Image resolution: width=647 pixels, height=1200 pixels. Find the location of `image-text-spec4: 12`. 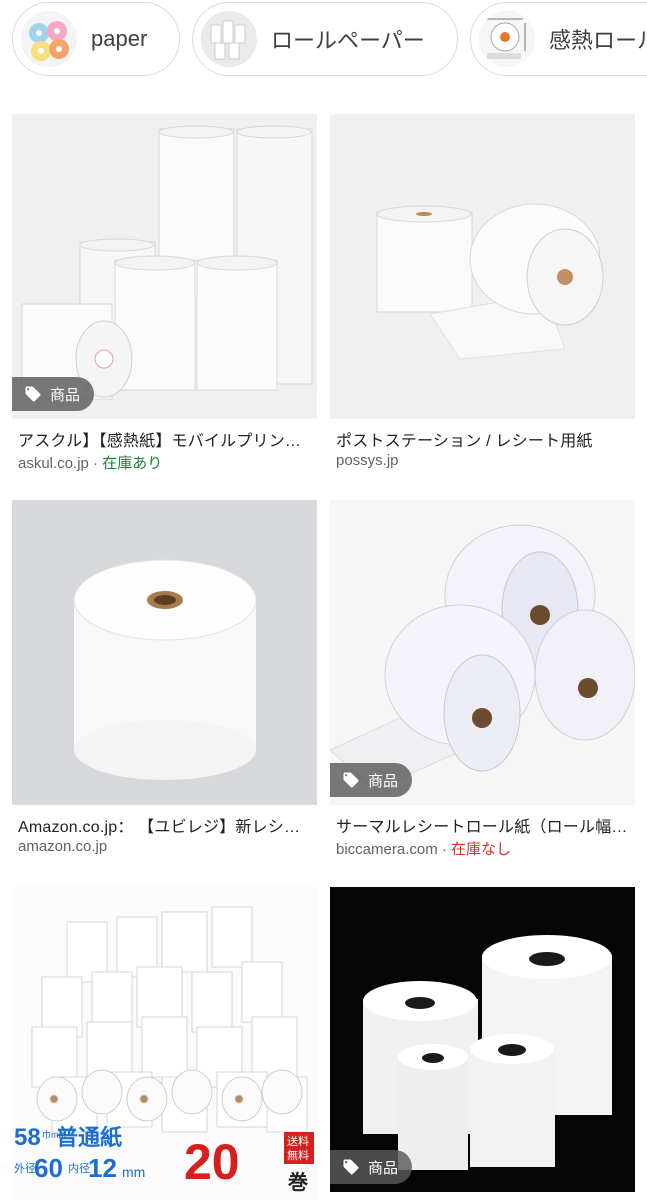

image-text-spec4: 12 is located at coordinates (102, 1168).